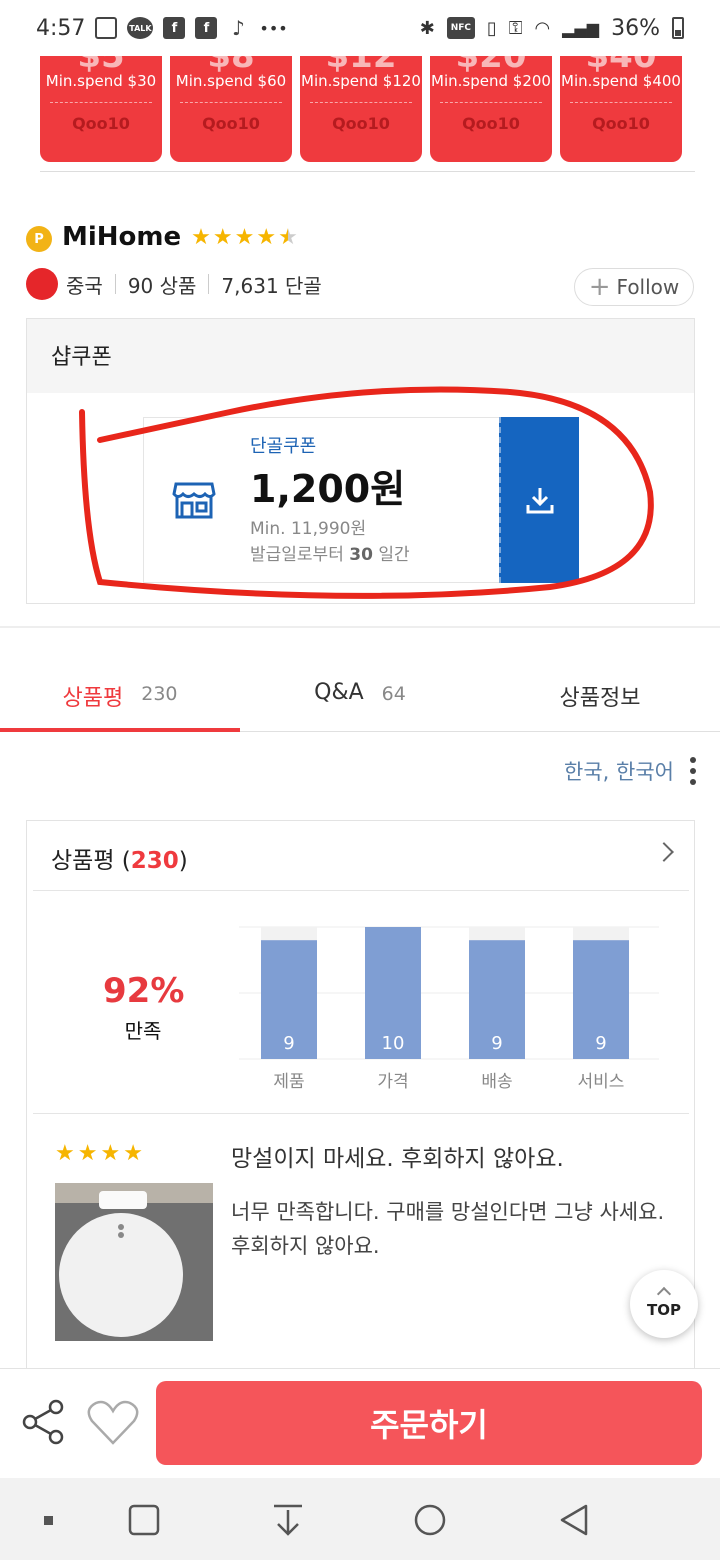  I want to click on tab-qna: Q&A 64, so click(360, 695).